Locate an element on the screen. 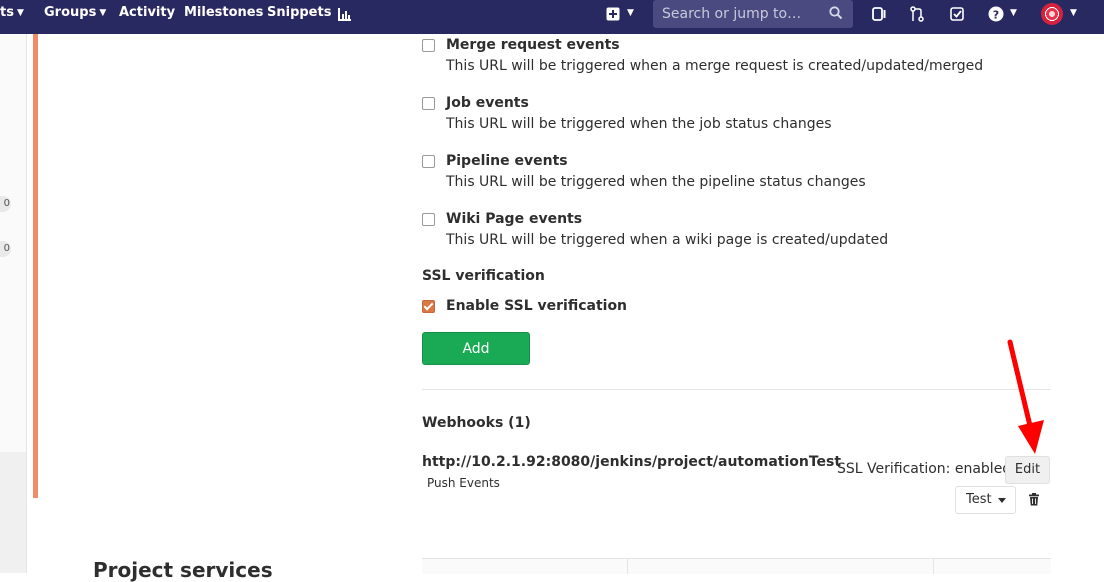  plus-square-icon is located at coordinates (613, 14).